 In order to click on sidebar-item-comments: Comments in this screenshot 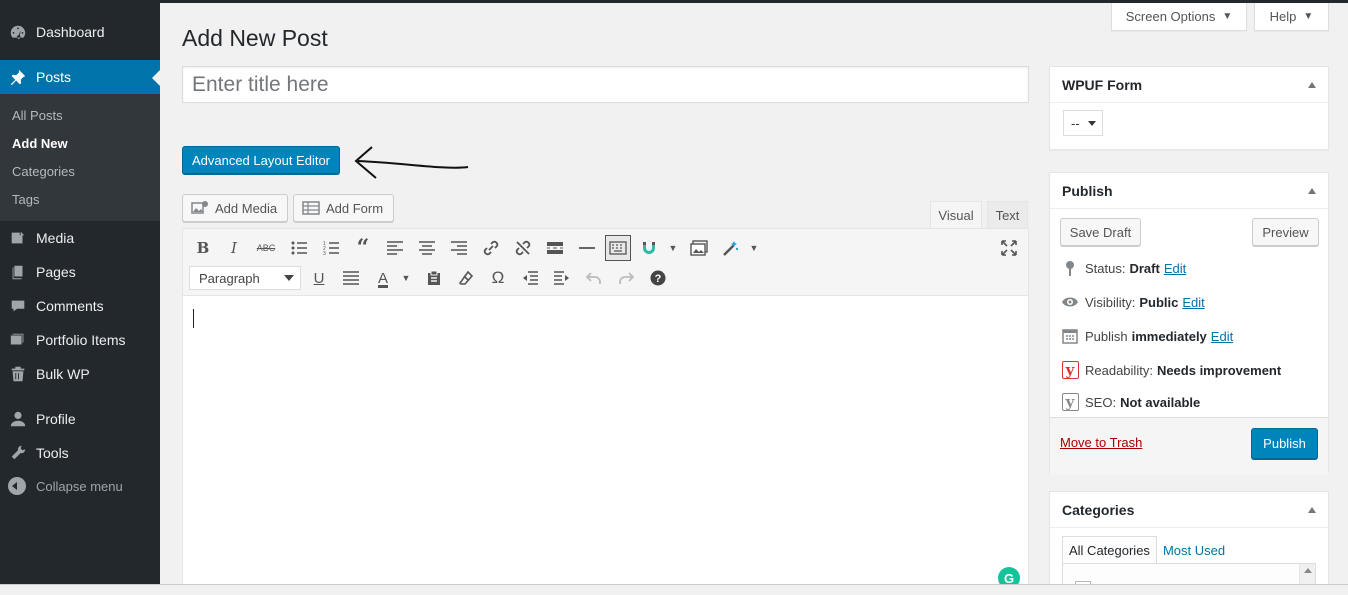, I will do `click(80, 306)`.